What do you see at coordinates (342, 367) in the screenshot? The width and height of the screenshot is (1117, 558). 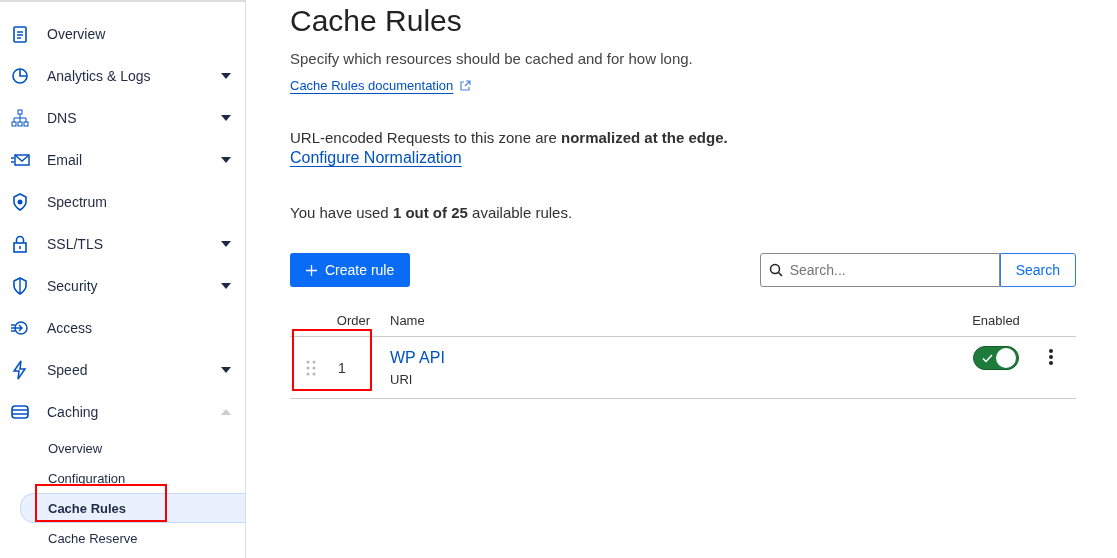 I see `order-number: 1` at bounding box center [342, 367].